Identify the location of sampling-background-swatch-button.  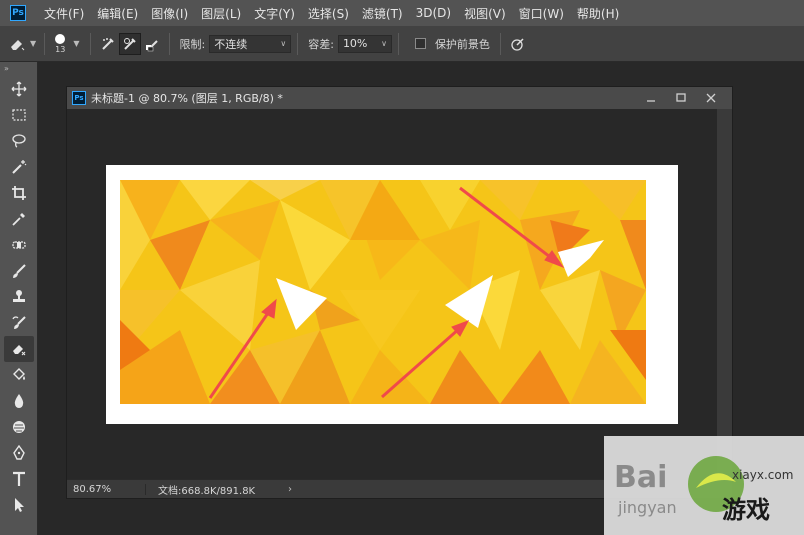
(152, 44).